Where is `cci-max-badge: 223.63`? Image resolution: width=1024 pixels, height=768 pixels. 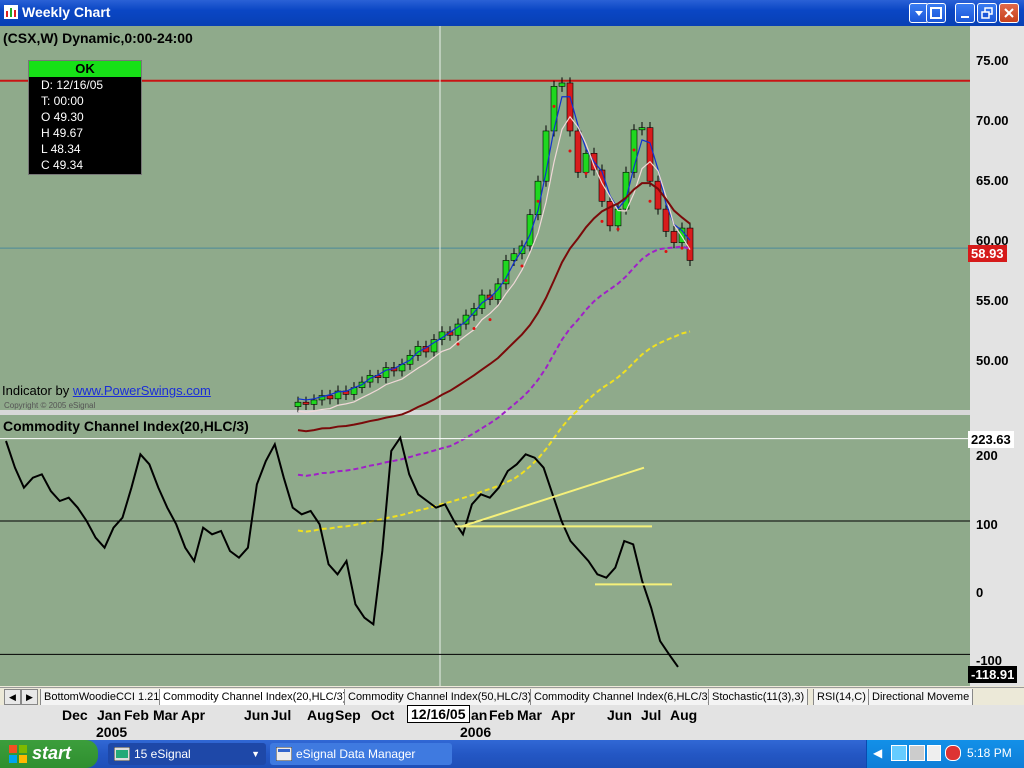
cci-max-badge: 223.63 is located at coordinates (991, 439).